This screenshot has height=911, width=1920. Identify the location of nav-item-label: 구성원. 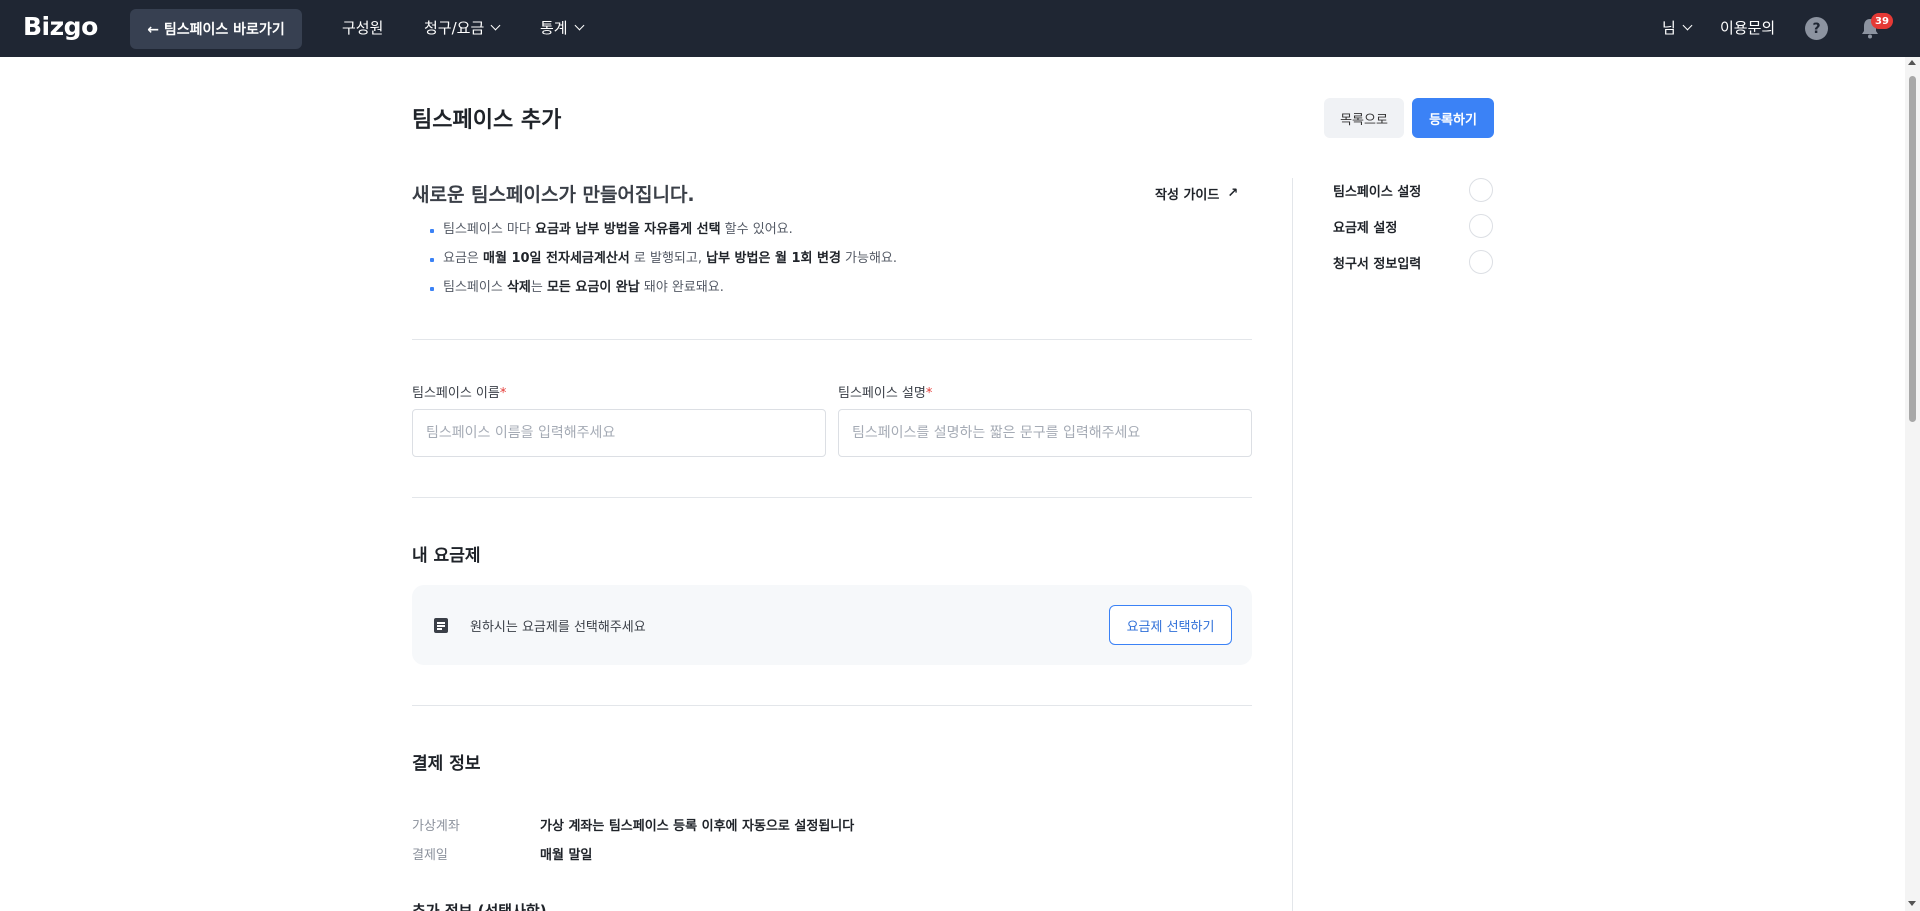
(363, 28).